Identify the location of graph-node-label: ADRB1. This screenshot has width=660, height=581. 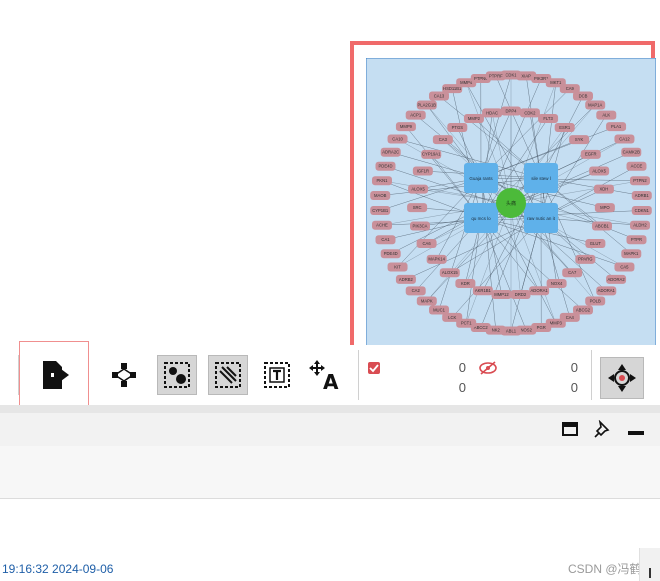
(642, 195).